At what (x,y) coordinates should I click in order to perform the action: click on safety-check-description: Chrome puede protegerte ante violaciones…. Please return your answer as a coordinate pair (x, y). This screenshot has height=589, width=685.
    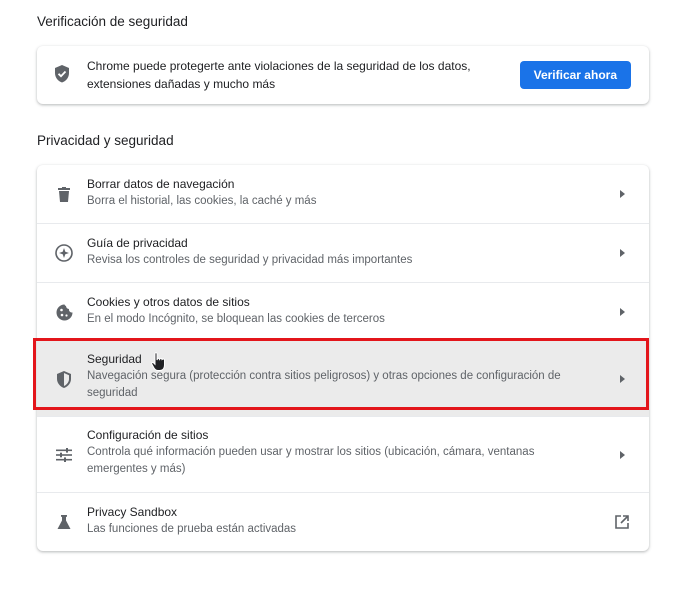
    Looking at the image, I should click on (279, 75).